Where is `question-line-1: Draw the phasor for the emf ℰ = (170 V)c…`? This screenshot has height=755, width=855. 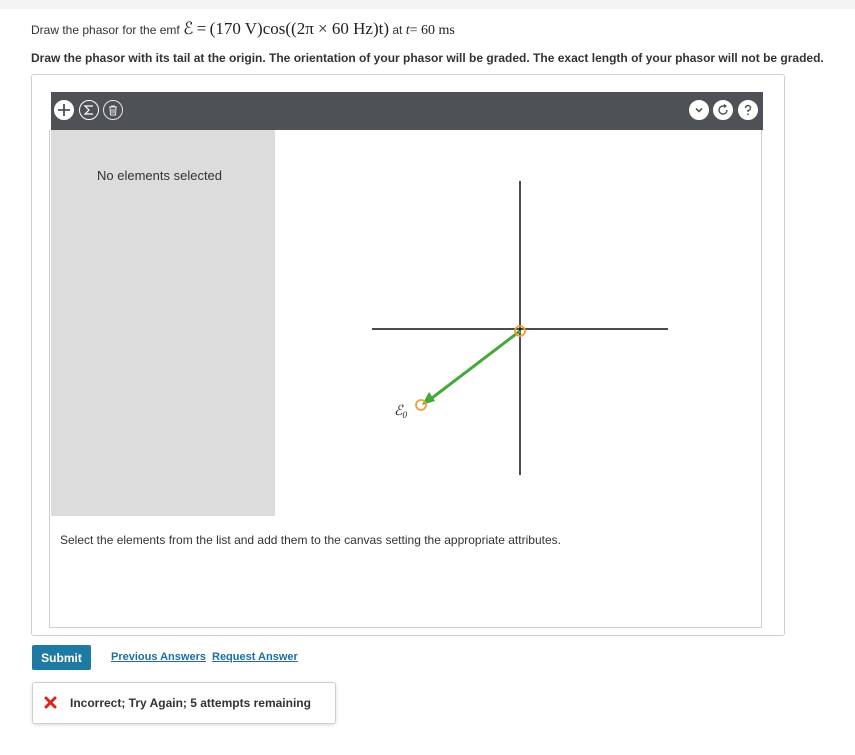
question-line-1: Draw the phasor for the emf ℰ = (170 V)c… is located at coordinates (243, 29).